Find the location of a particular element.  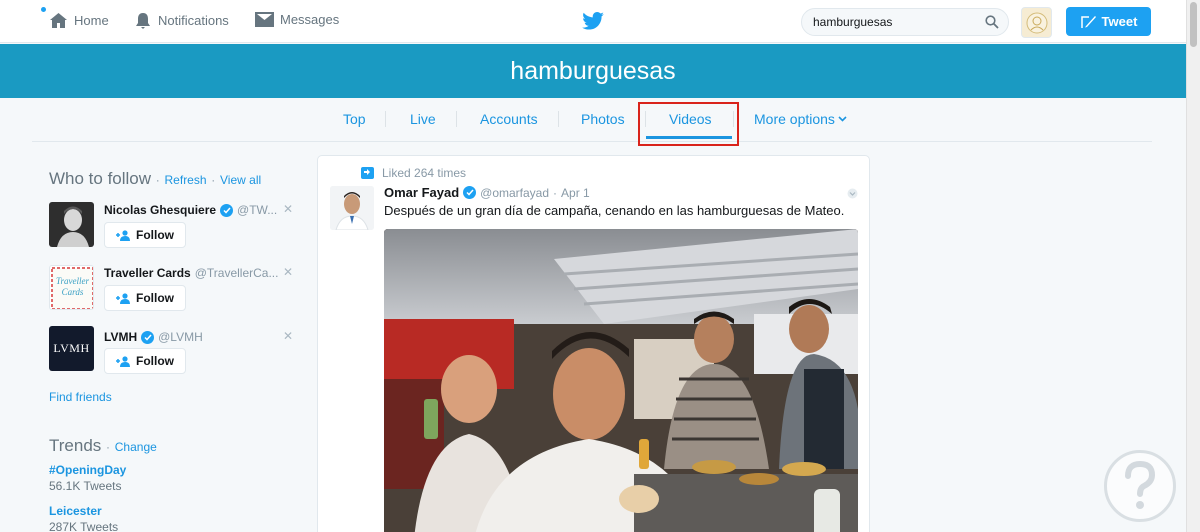

tab-live: Live is located at coordinates (423, 119).